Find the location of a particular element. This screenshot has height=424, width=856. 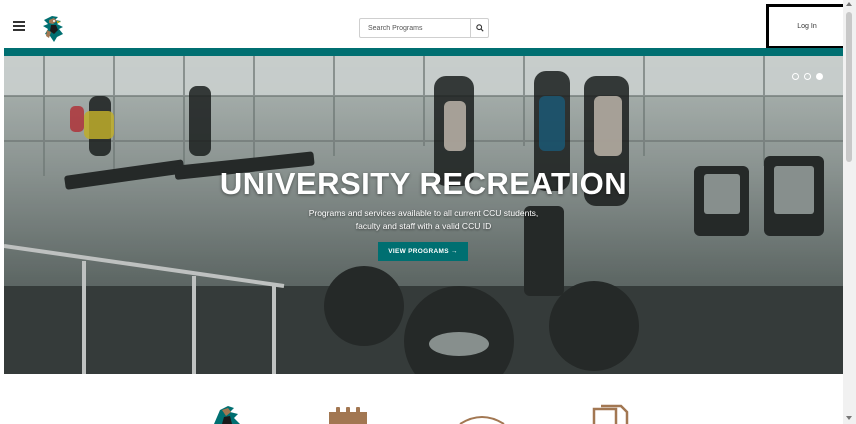

search-icon is located at coordinates (479, 28).